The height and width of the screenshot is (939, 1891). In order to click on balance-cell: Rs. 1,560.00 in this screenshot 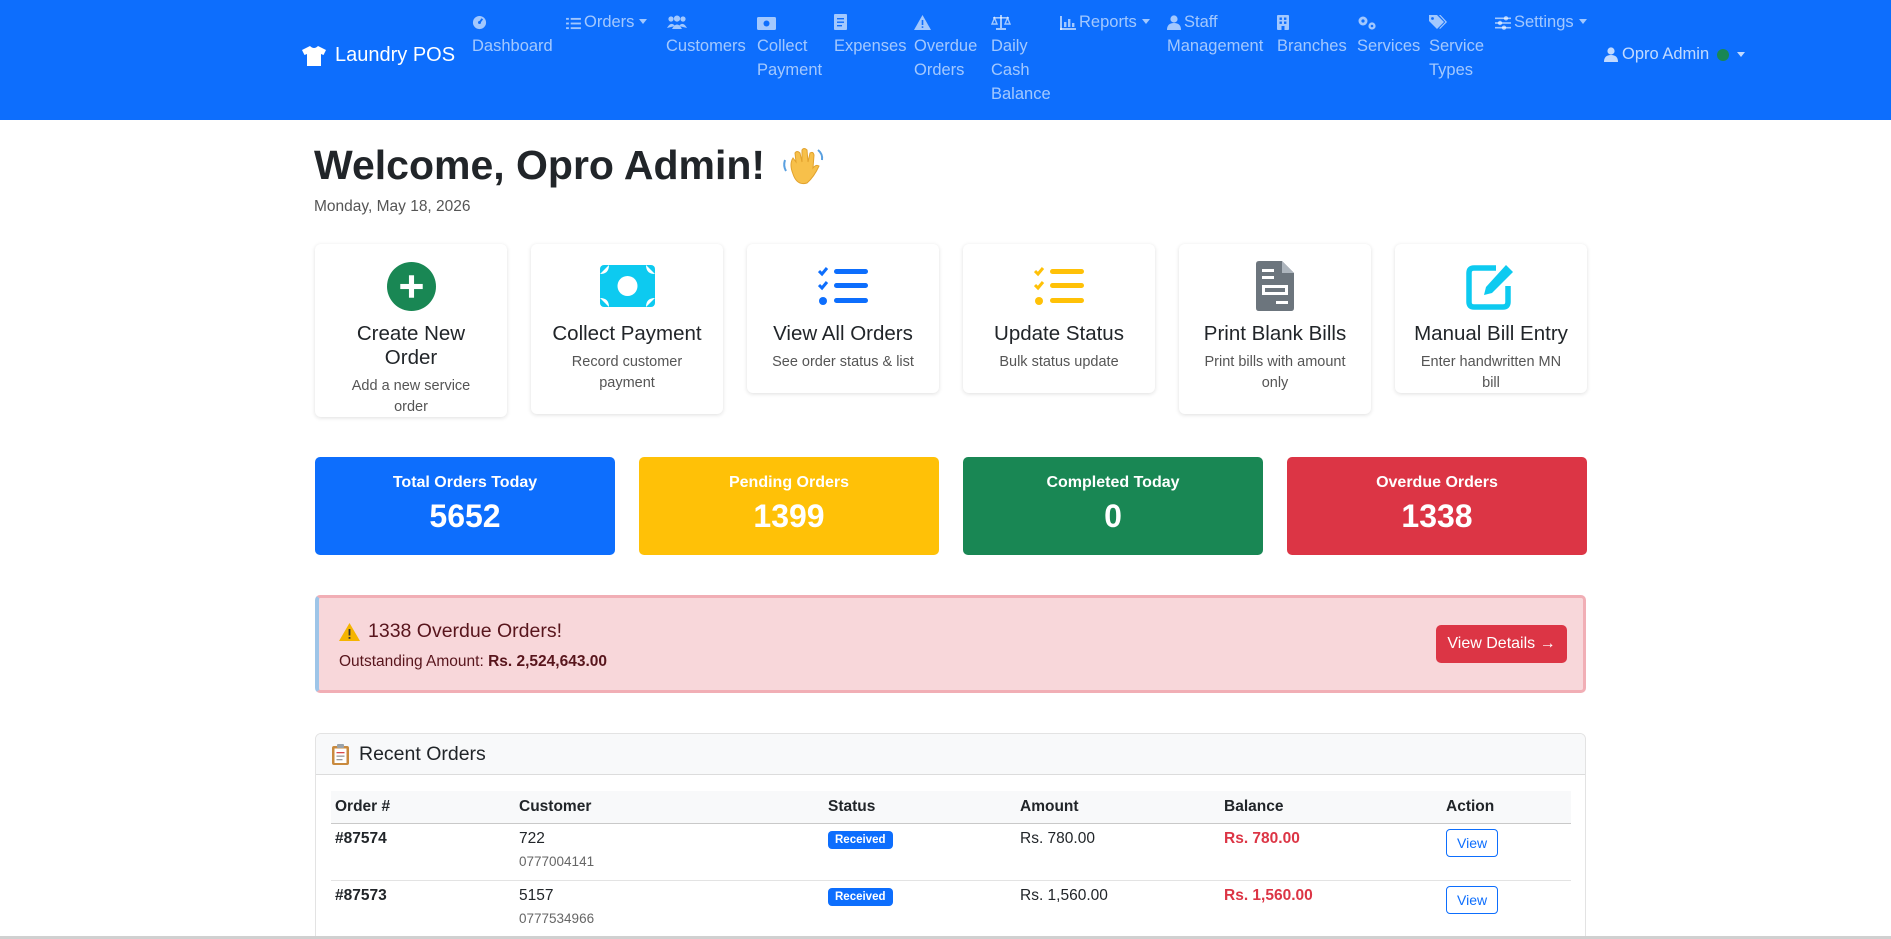, I will do `click(1331, 909)`.